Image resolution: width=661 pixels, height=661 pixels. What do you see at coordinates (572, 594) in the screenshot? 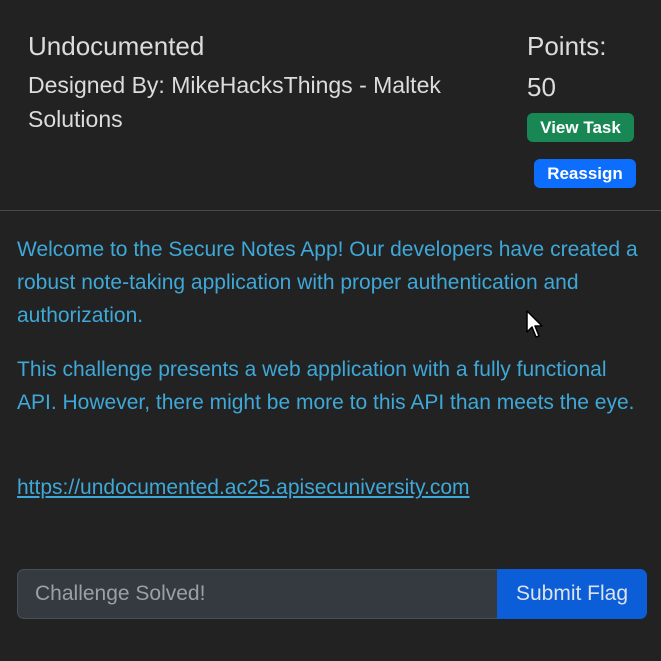
I see `submit-flag-button: Submit Flag` at bounding box center [572, 594].